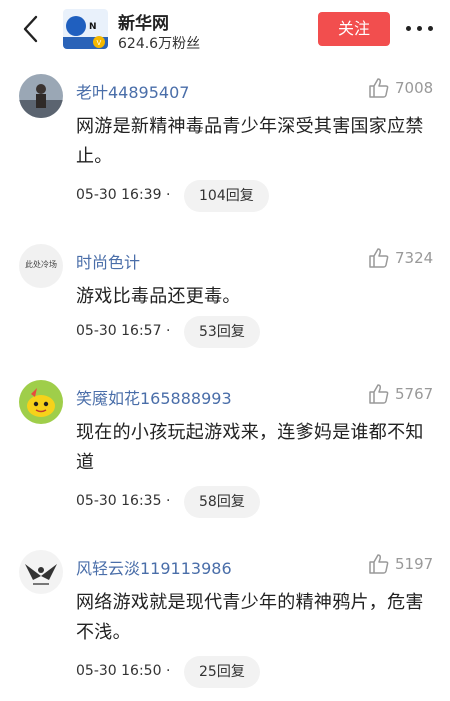  Describe the element at coordinates (222, 672) in the screenshot. I see `reply-count-button: 25回复` at that location.